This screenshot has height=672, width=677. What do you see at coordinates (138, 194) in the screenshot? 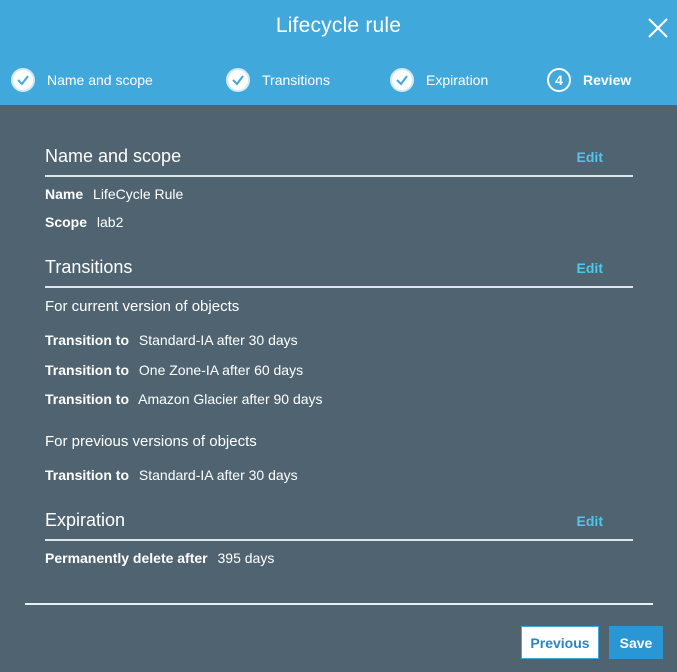
I see `name-value: LifeCycle Rule` at bounding box center [138, 194].